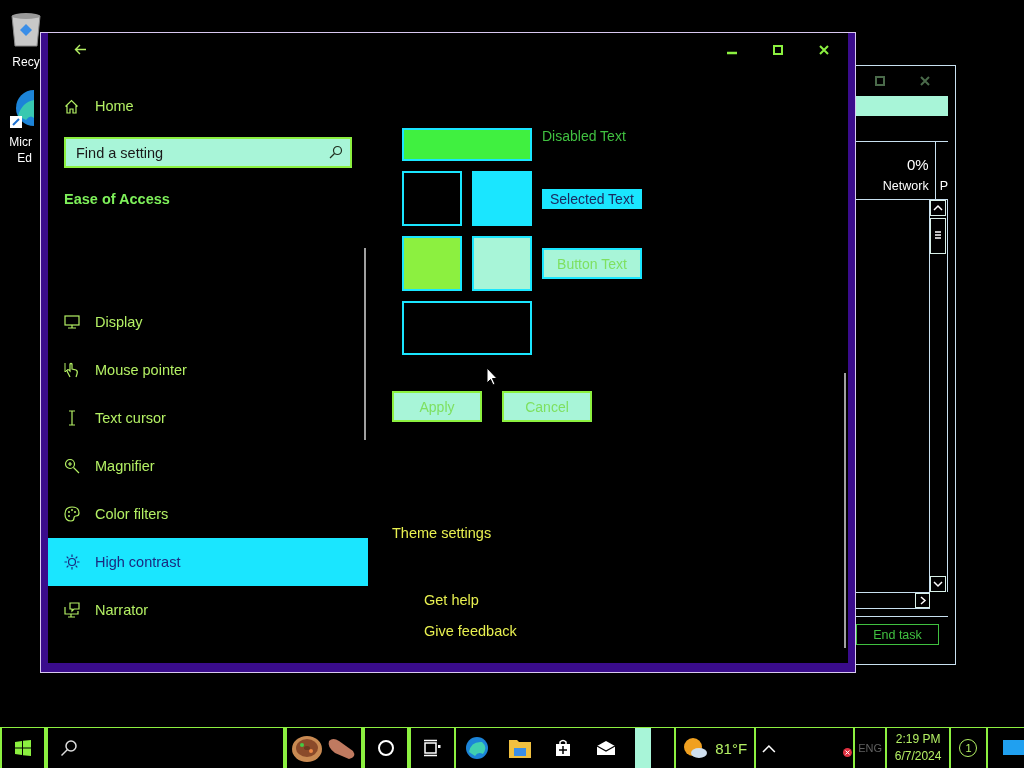  Describe the element at coordinates (941, 189) in the screenshot. I see `column-header: P` at that location.